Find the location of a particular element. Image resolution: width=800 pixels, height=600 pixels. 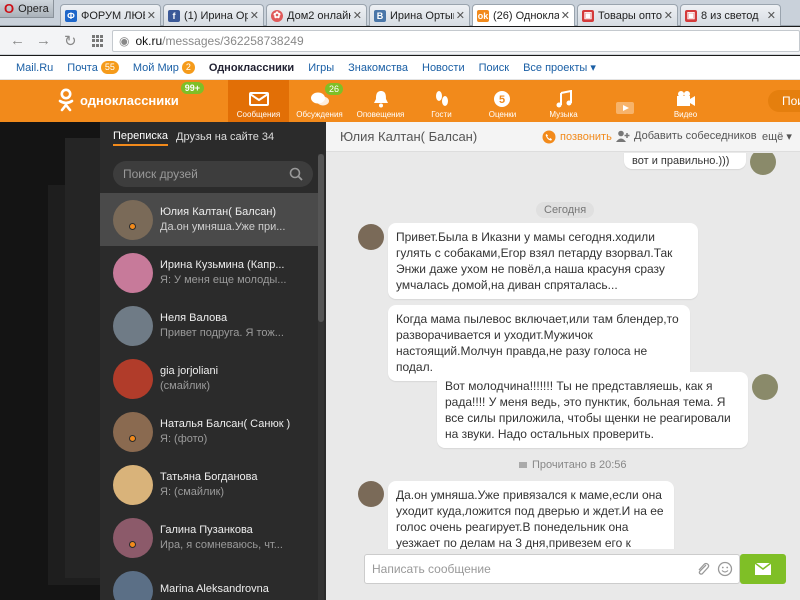

friends-search-placeholder: Поиск друзей is located at coordinates (160, 174).